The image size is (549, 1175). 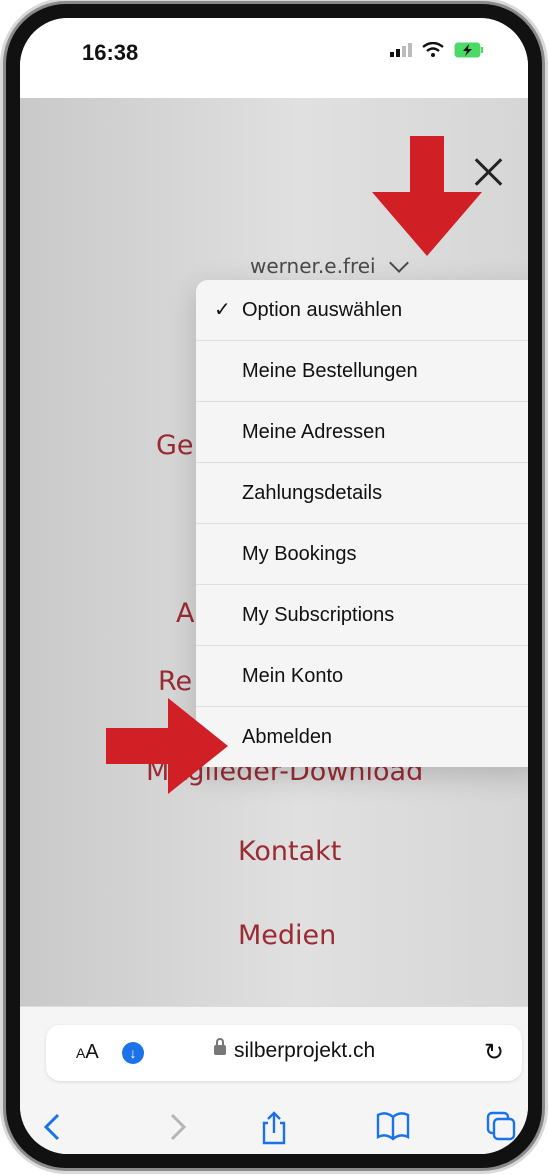 What do you see at coordinates (330, 371) in the screenshot?
I see `option-label: Meine Bestellungen` at bounding box center [330, 371].